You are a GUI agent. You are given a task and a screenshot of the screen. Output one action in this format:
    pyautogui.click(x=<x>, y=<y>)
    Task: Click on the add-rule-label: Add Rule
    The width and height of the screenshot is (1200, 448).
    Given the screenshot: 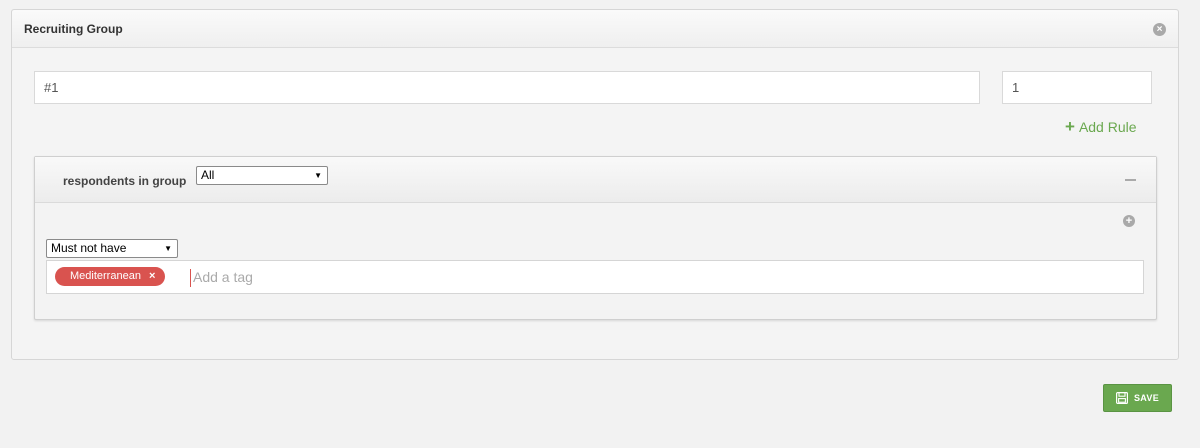 What is the action you would take?
    pyautogui.click(x=1107, y=127)
    